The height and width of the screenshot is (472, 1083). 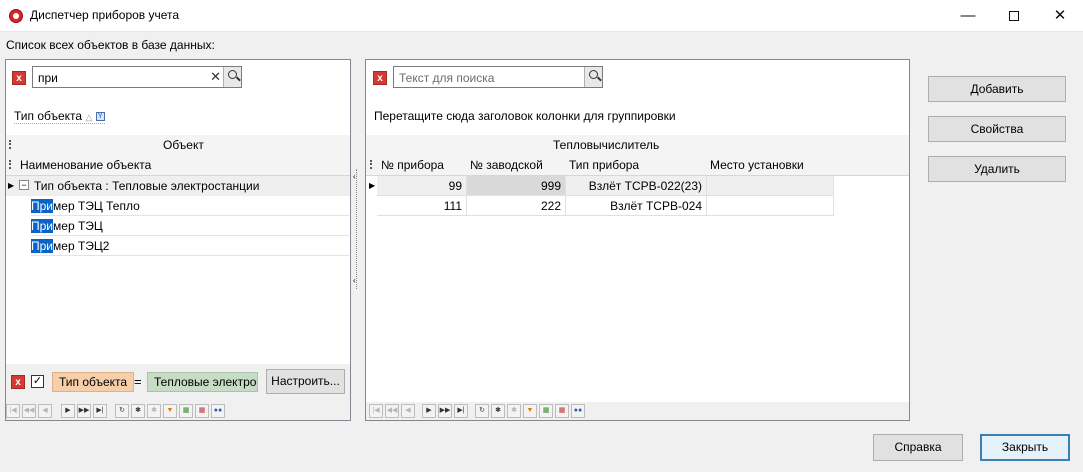 I want to click on filter-operator: =, so click(x=138, y=381).